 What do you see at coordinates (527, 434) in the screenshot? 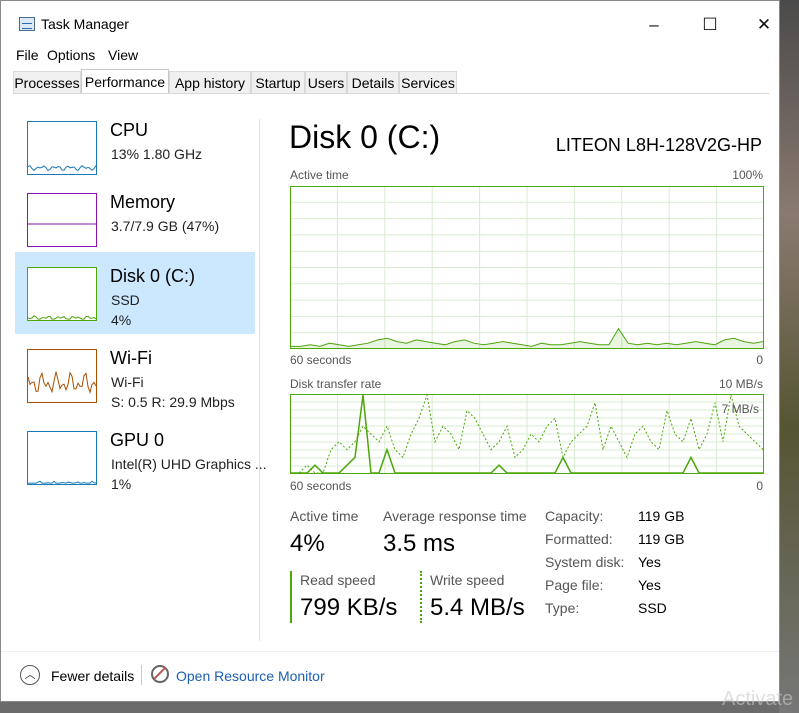
I see `transfer-rate-graph` at bounding box center [527, 434].